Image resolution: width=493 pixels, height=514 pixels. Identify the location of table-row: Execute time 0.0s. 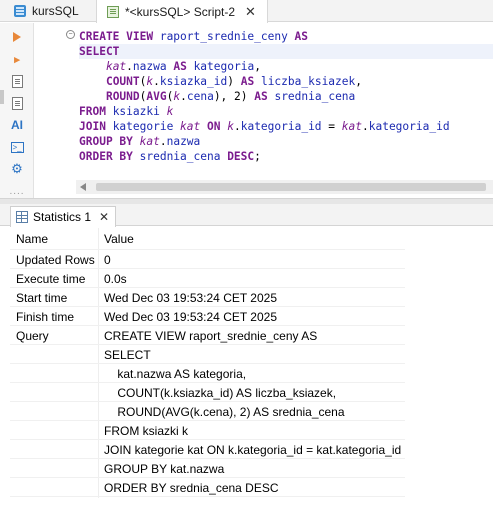
(207, 278).